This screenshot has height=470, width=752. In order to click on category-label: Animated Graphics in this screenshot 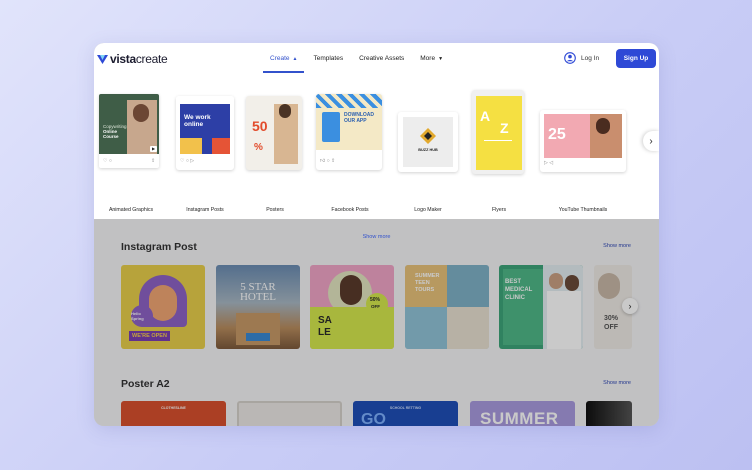, I will do `click(131, 210)`.